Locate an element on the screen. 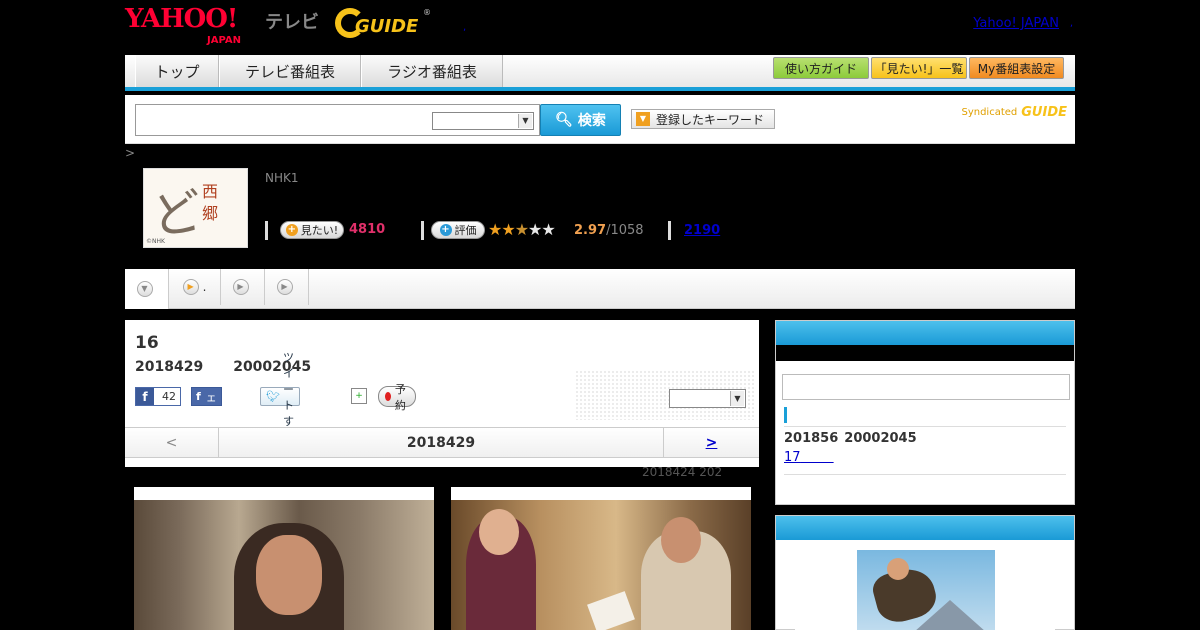  subtab-1: ▶ . is located at coordinates (195, 287).